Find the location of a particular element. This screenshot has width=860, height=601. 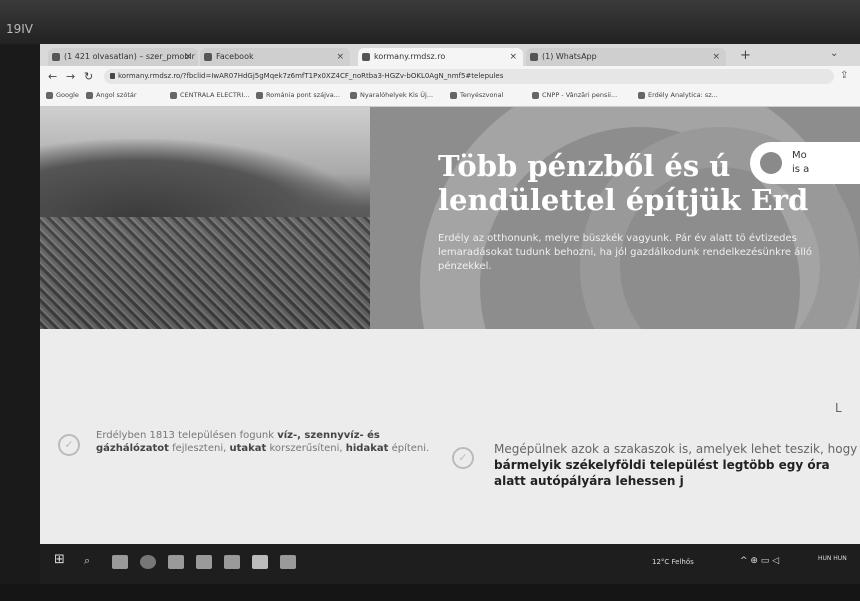

feature-text-run: hidakat is located at coordinates (367, 448).